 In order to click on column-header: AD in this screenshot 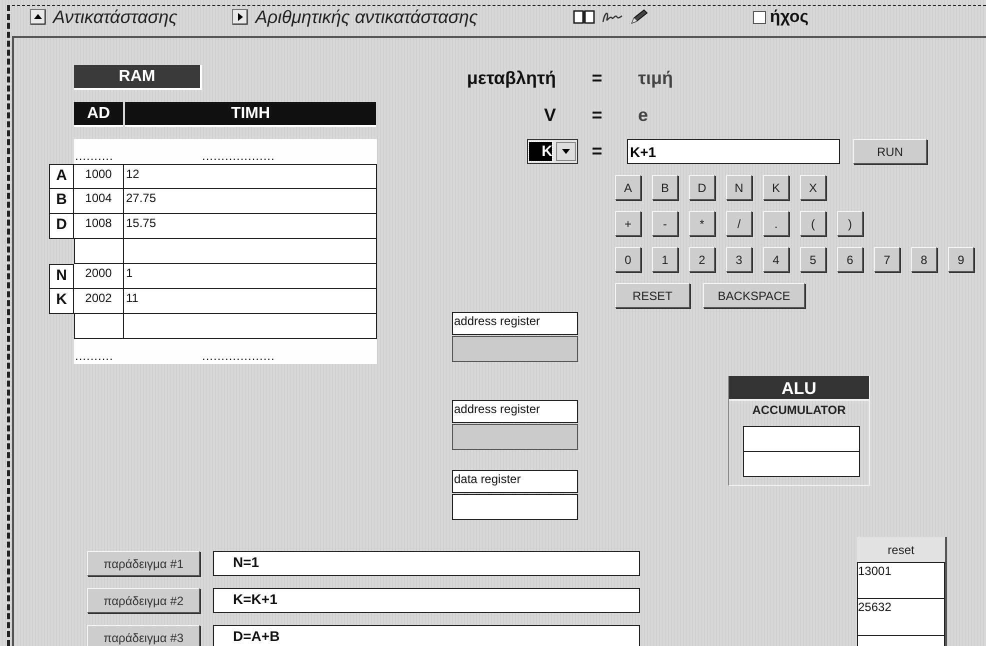, I will do `click(98, 114)`.